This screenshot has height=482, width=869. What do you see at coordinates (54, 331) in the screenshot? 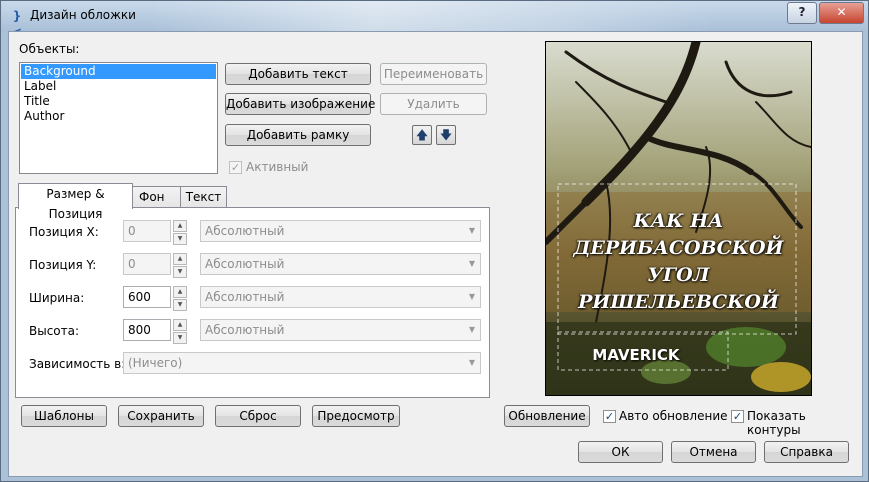
I see `height-label: Высота:` at bounding box center [54, 331].